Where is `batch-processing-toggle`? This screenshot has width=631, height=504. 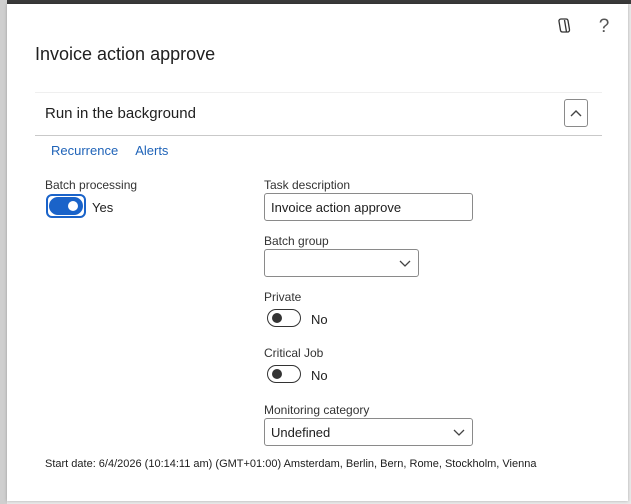 batch-processing-toggle is located at coordinates (66, 206).